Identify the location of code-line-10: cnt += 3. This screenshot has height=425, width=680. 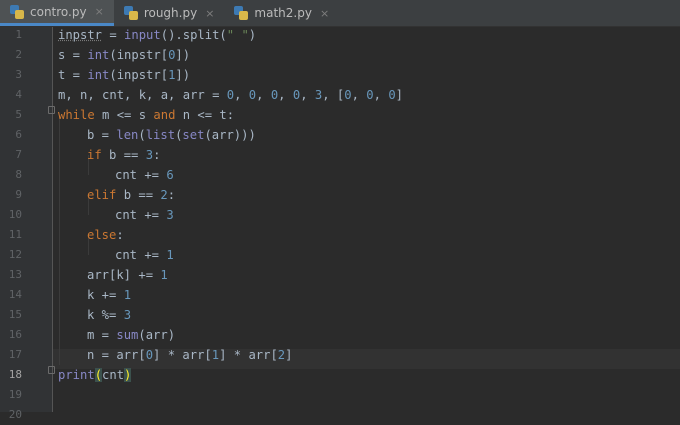
(144, 215).